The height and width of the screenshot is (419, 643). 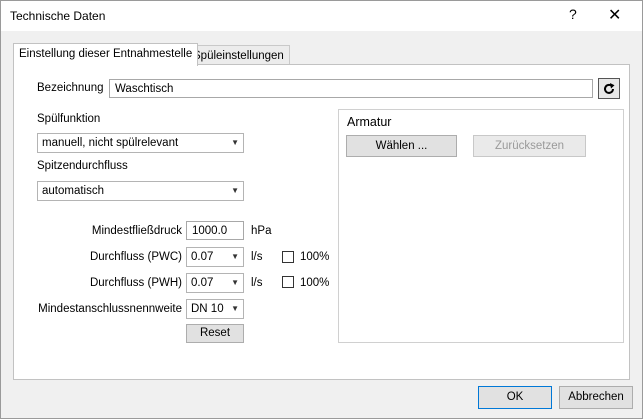 What do you see at coordinates (596, 397) in the screenshot?
I see `cancel-button: Abbrechen` at bounding box center [596, 397].